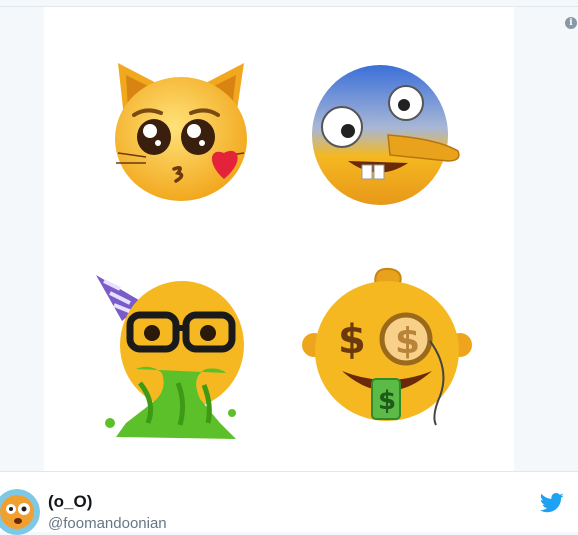 This screenshot has height=535, width=578. Describe the element at coordinates (170, 357) in the screenshot. I see `party-nerd-vomit-emoji` at that location.